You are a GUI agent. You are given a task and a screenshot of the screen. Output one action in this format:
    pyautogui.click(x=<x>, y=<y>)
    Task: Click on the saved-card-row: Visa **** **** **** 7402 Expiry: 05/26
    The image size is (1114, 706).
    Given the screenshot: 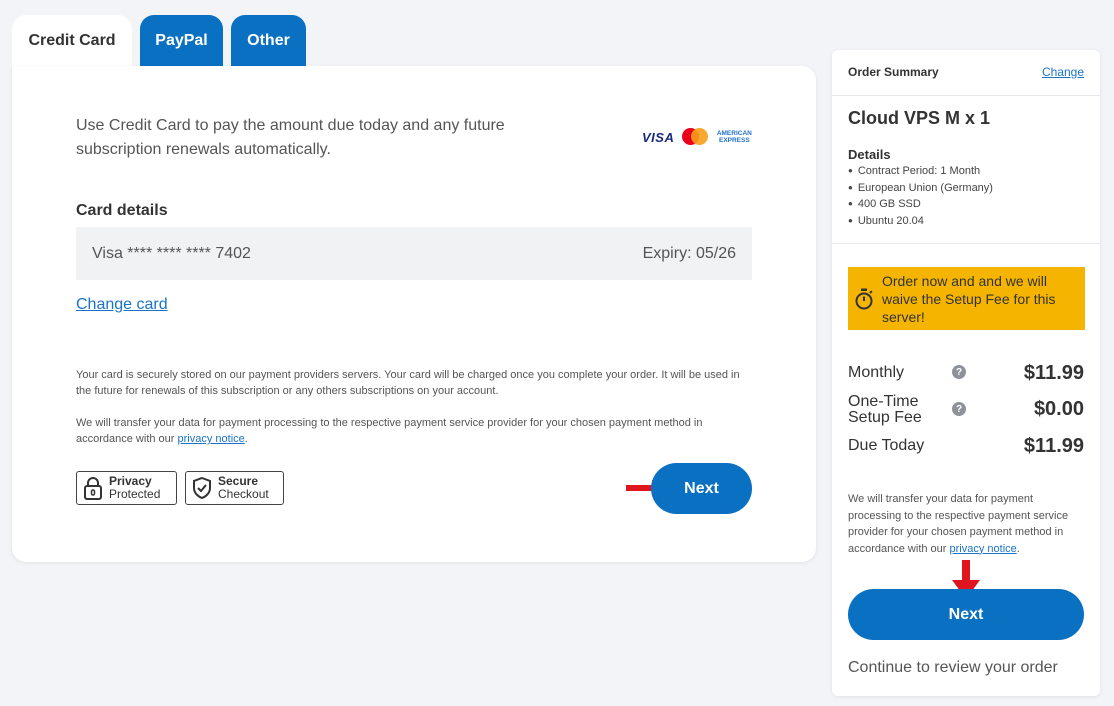 What is the action you would take?
    pyautogui.click(x=414, y=253)
    